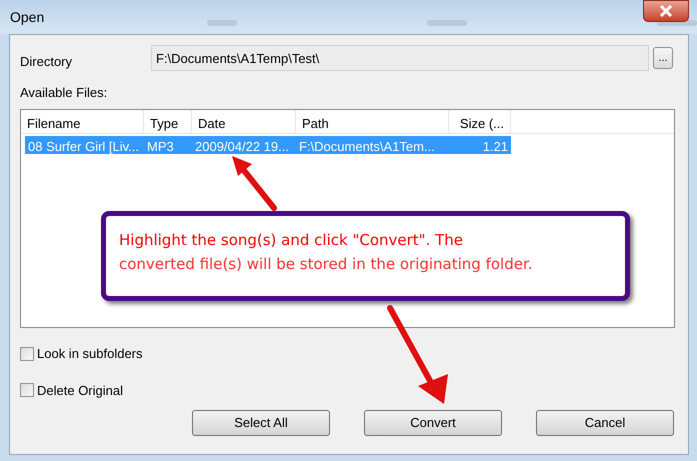  I want to click on close-button, so click(666, 11).